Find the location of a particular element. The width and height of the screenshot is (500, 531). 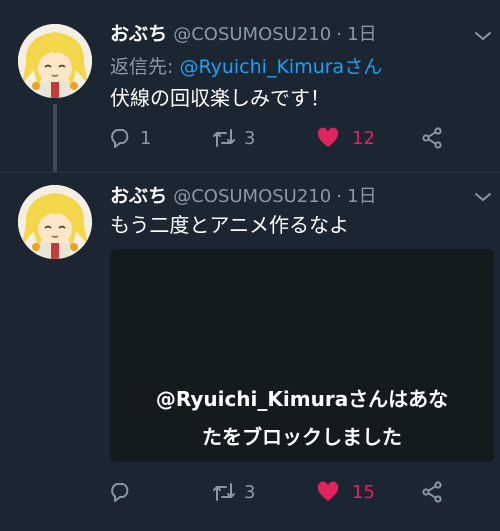

blocked-notice-line: @Ryuichi_Kimuraさんはあな is located at coordinates (302, 399).